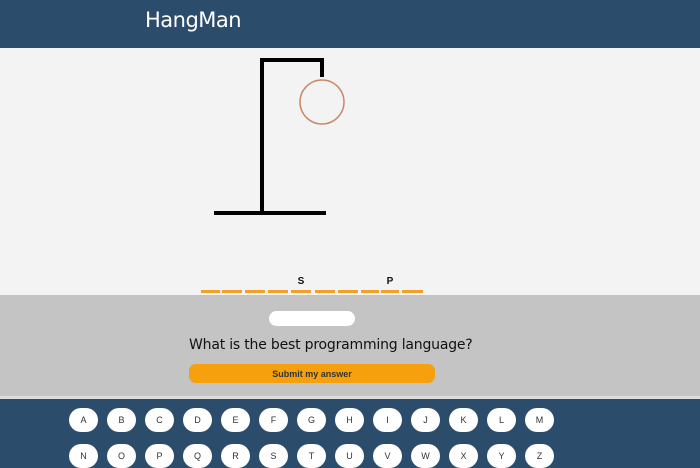 The height and width of the screenshot is (468, 700). What do you see at coordinates (387, 420) in the screenshot?
I see `key-i: I` at bounding box center [387, 420].